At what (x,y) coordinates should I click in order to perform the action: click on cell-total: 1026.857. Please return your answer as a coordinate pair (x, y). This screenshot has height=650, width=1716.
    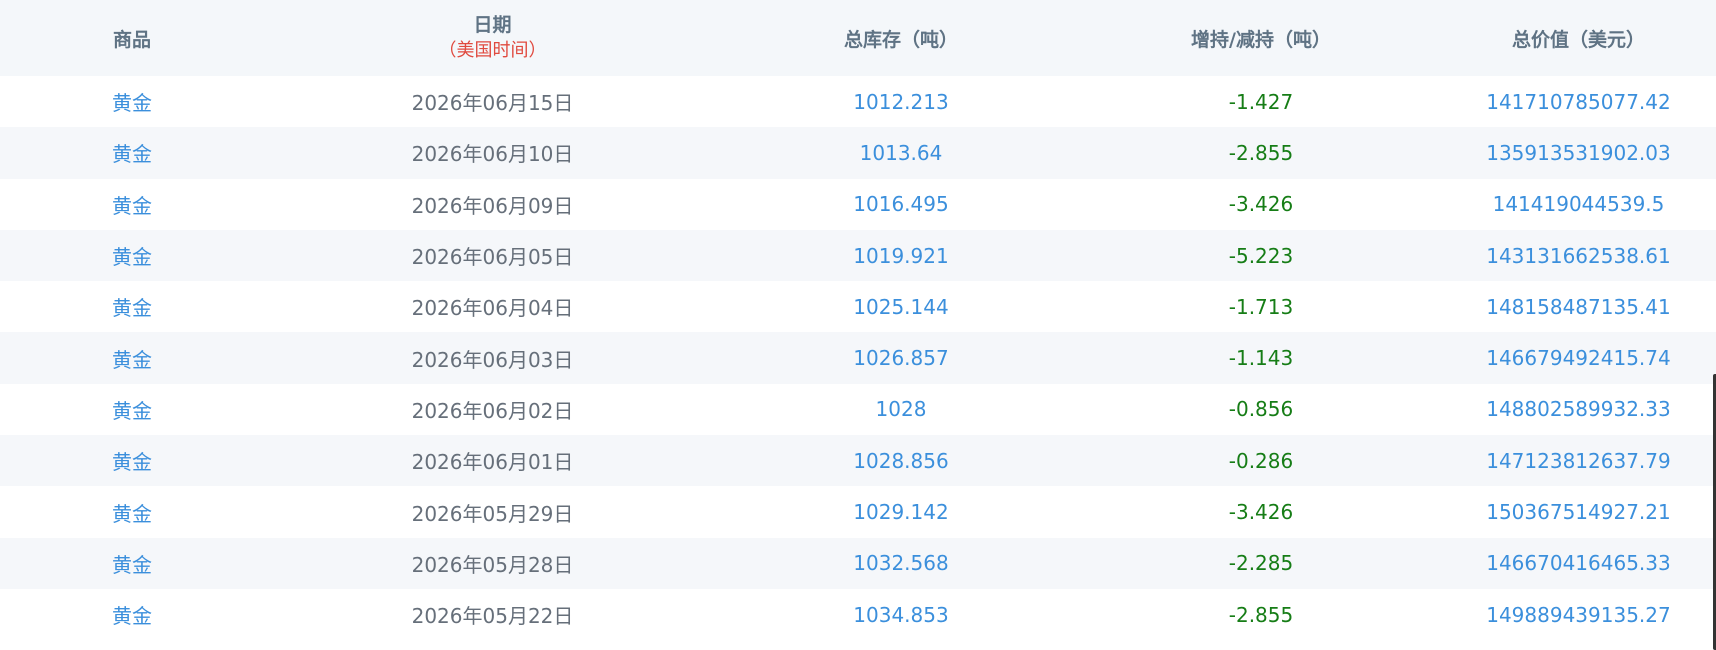
    Looking at the image, I should click on (901, 358).